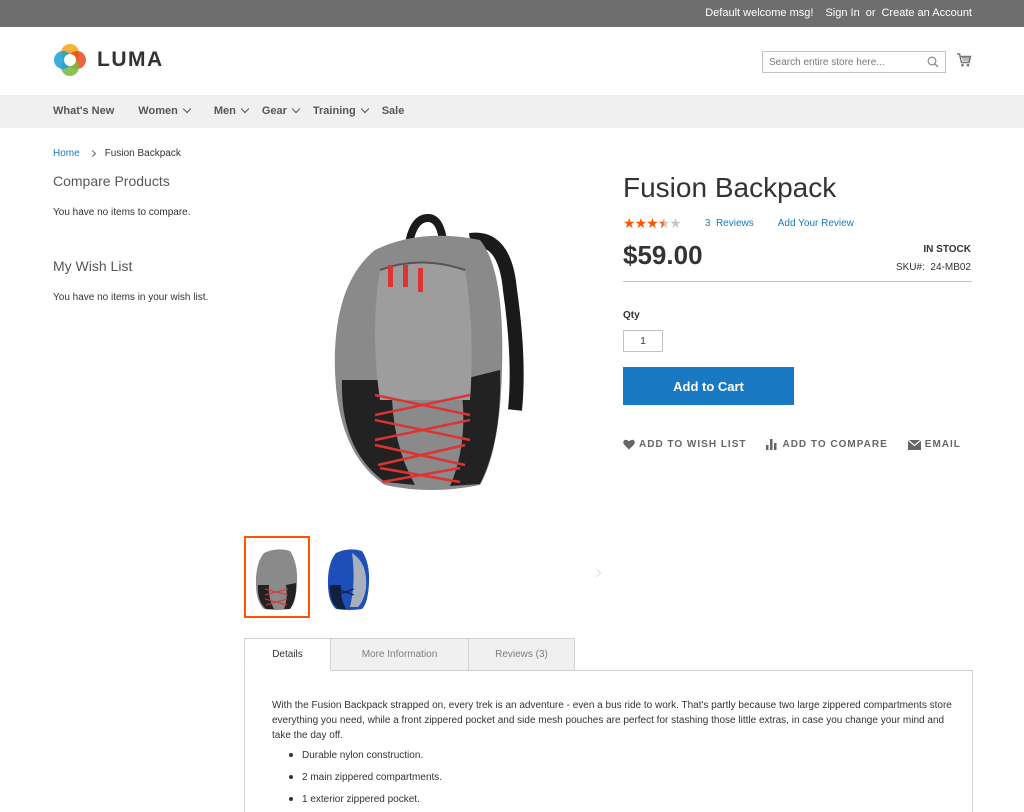 This screenshot has width=1024, height=812. I want to click on compare-icon, so click(771, 444).